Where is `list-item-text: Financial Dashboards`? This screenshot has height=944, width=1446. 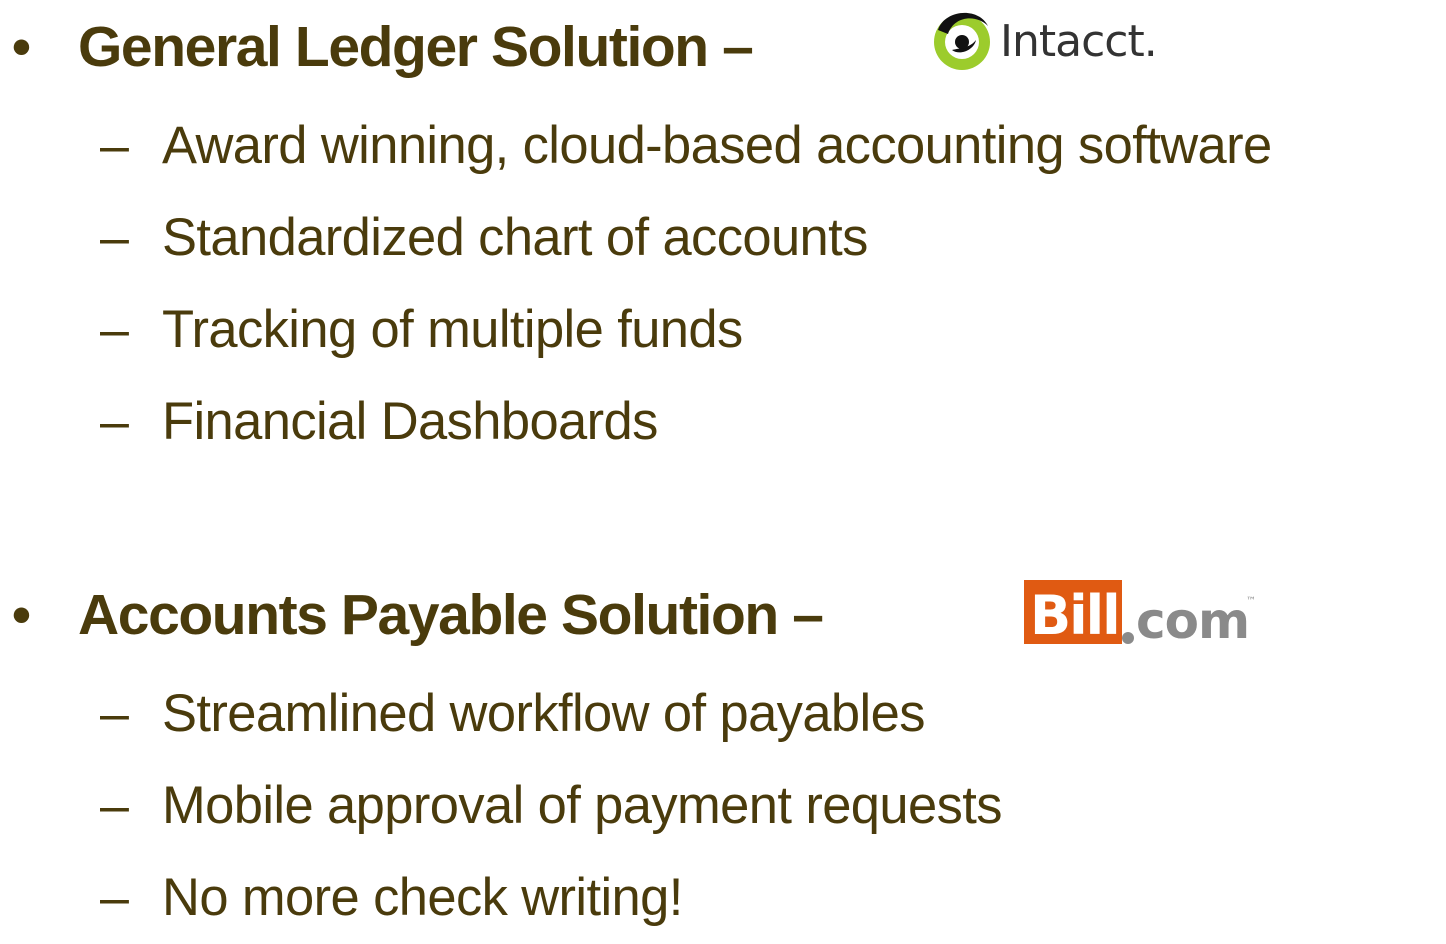 list-item-text: Financial Dashboards is located at coordinates (410, 421).